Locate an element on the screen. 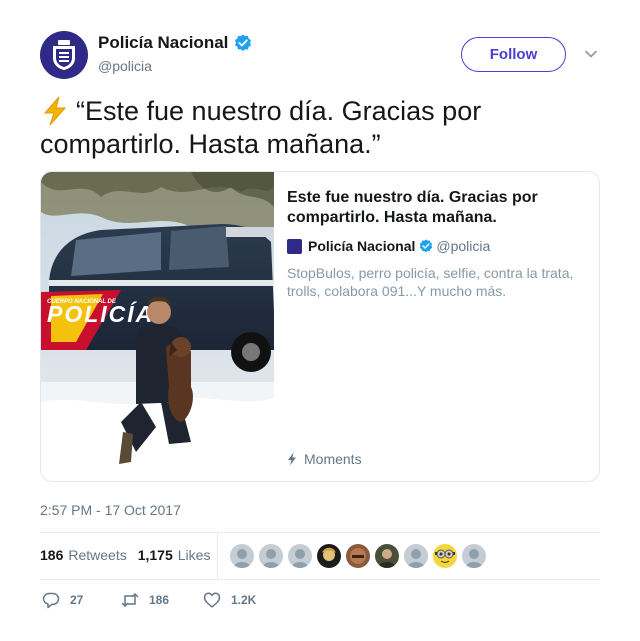  author-handle: @policia is located at coordinates (125, 66).